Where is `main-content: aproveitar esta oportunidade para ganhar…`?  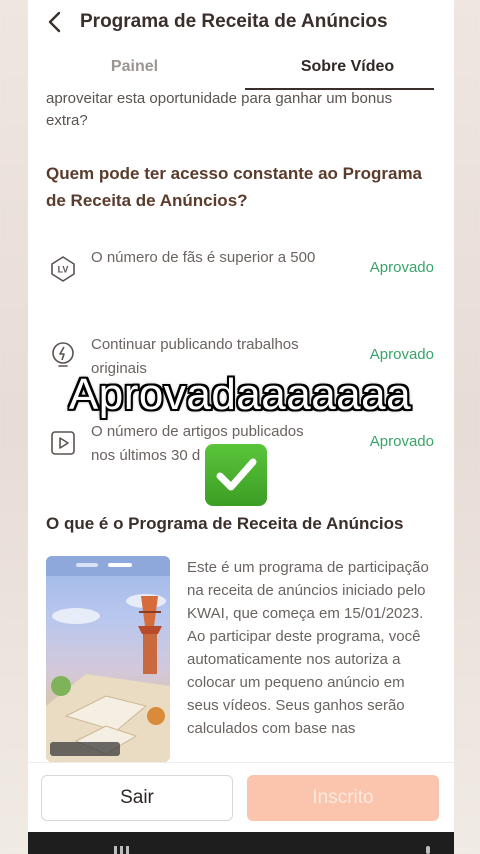 main-content: aproveitar esta oportunidade para ganhar… is located at coordinates (241, 151).